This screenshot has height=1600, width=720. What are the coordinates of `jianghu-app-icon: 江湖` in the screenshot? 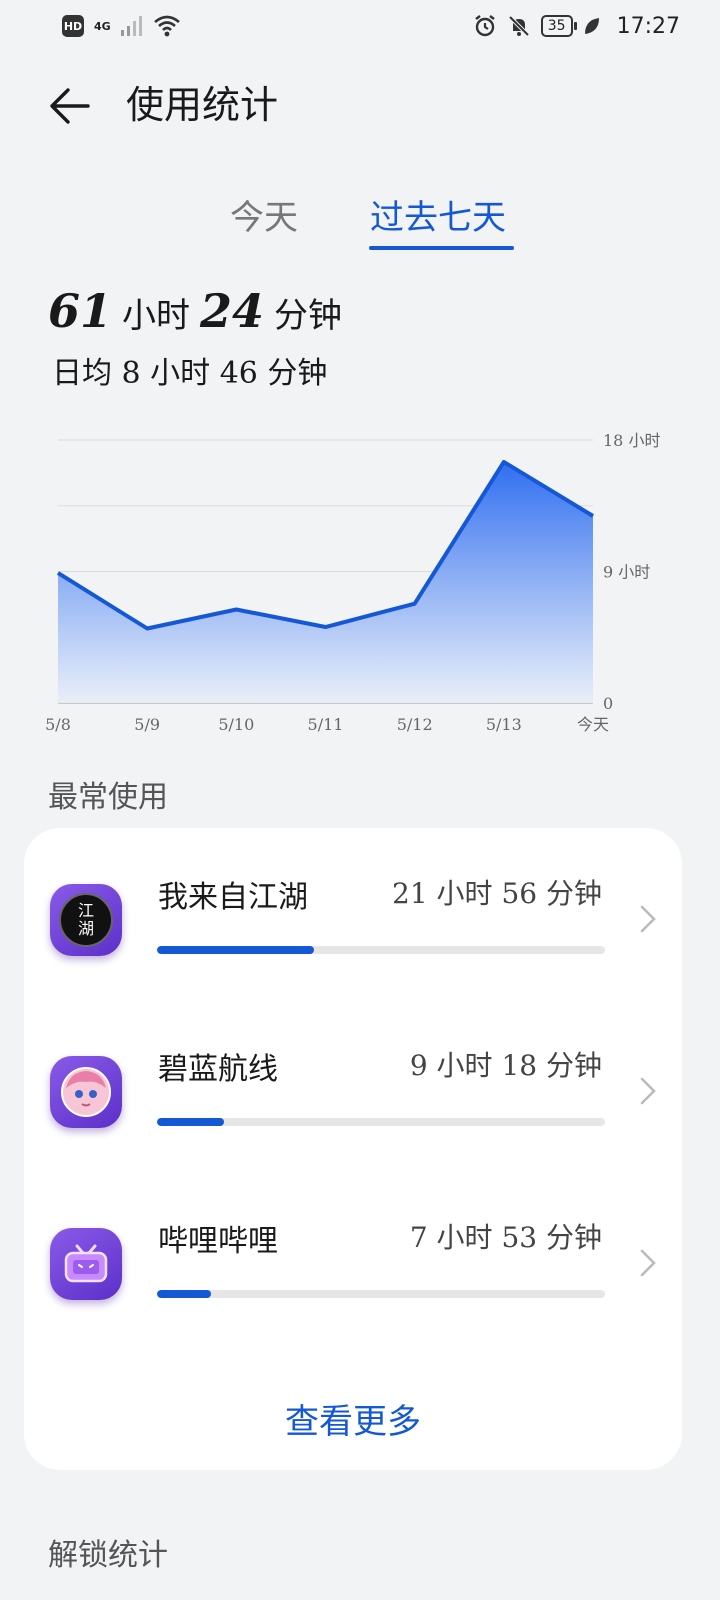 It's located at (86, 920).